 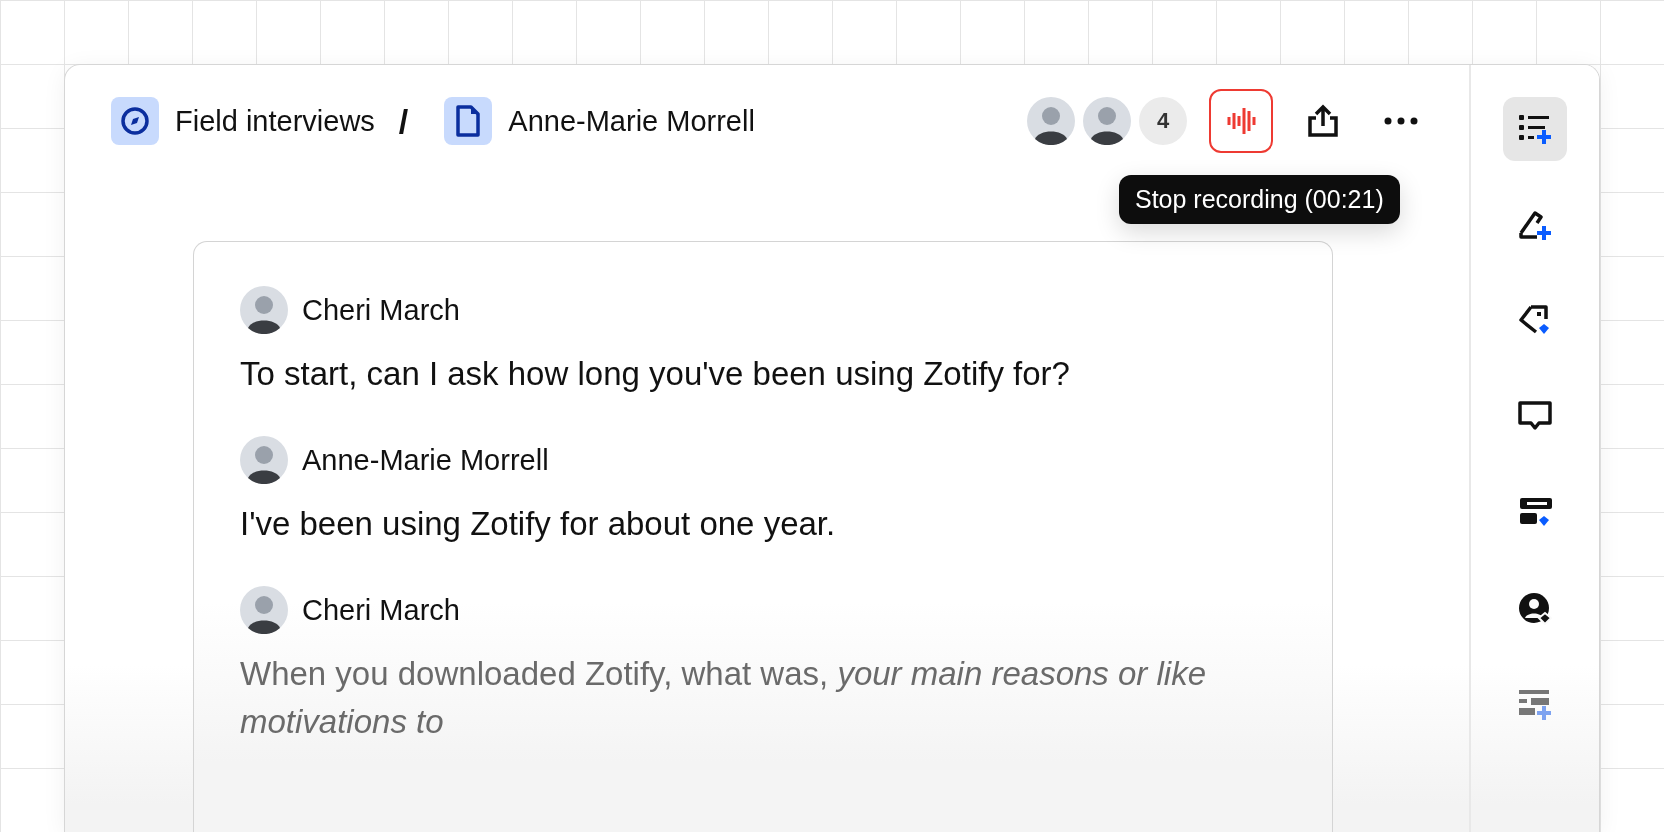 I want to click on compass-icon, so click(x=135, y=121).